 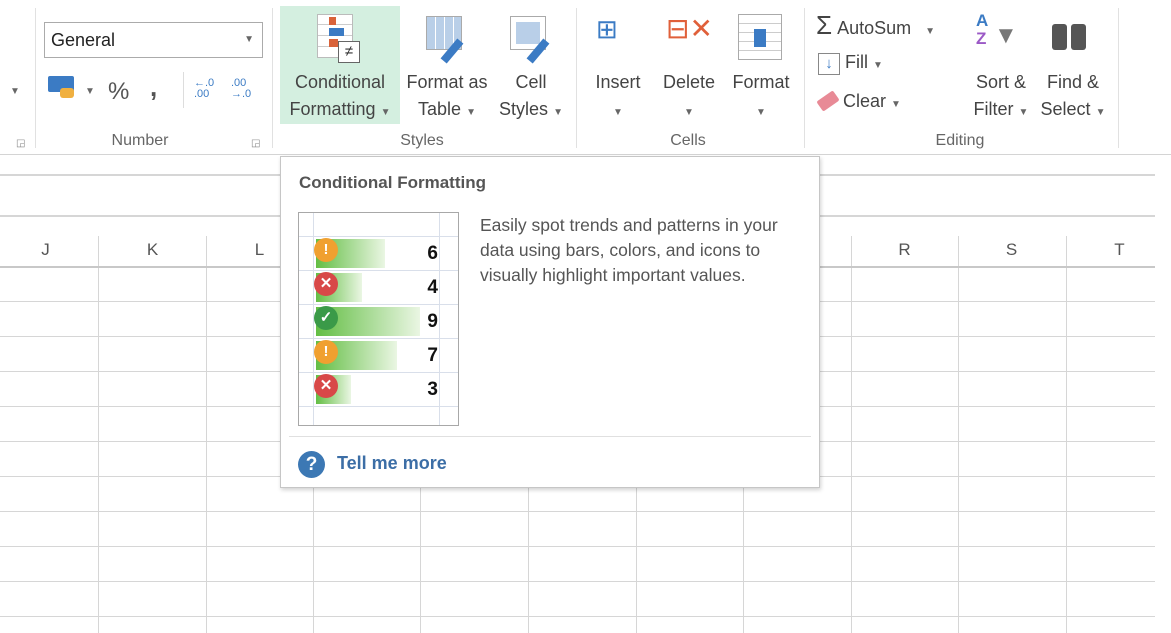 What do you see at coordinates (607, 29) in the screenshot?
I see `insert-cells-icon: ⊞` at bounding box center [607, 29].